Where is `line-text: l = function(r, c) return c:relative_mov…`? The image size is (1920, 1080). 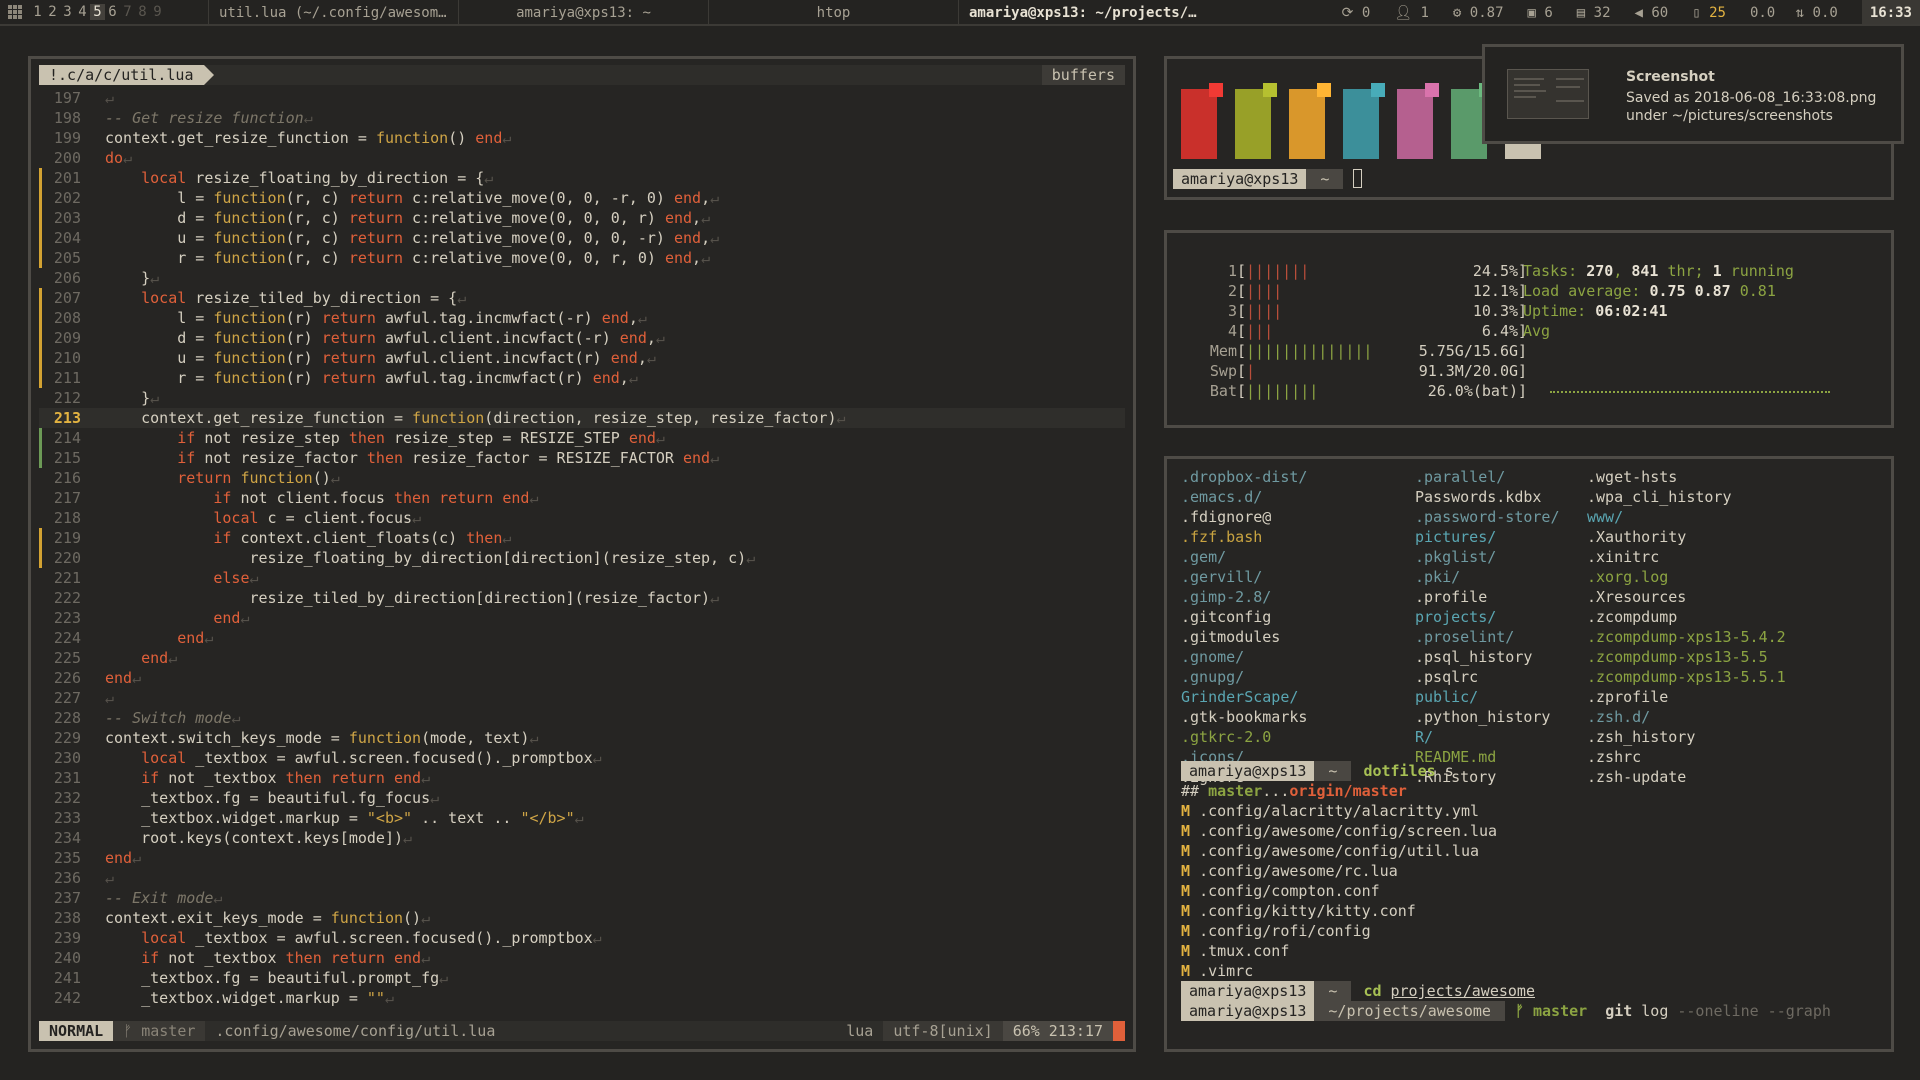 line-text: l = function(r, c) return c:relative_mov… is located at coordinates (412, 198).